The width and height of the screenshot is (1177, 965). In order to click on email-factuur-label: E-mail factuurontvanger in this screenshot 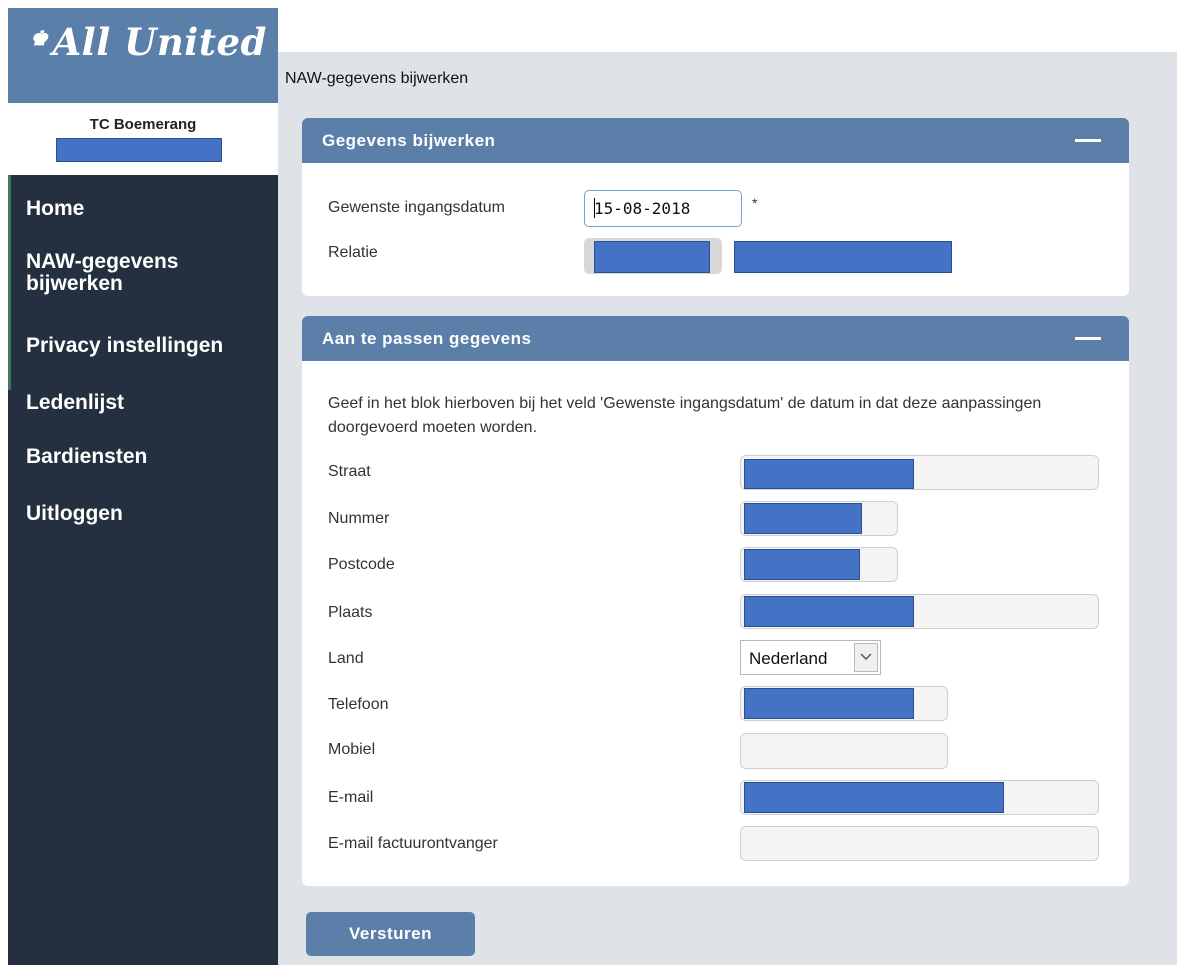, I will do `click(413, 843)`.